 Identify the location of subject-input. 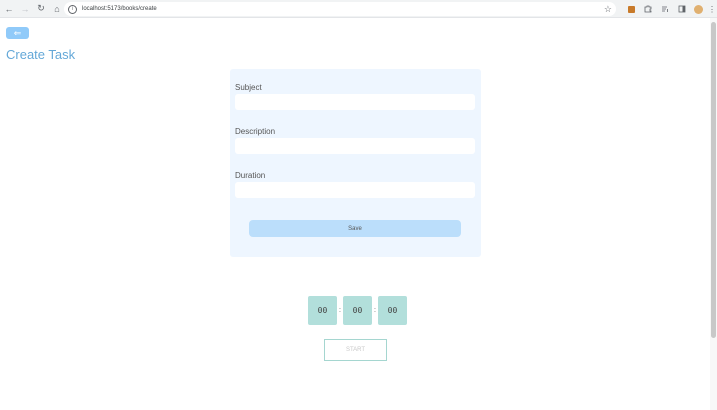
(355, 102).